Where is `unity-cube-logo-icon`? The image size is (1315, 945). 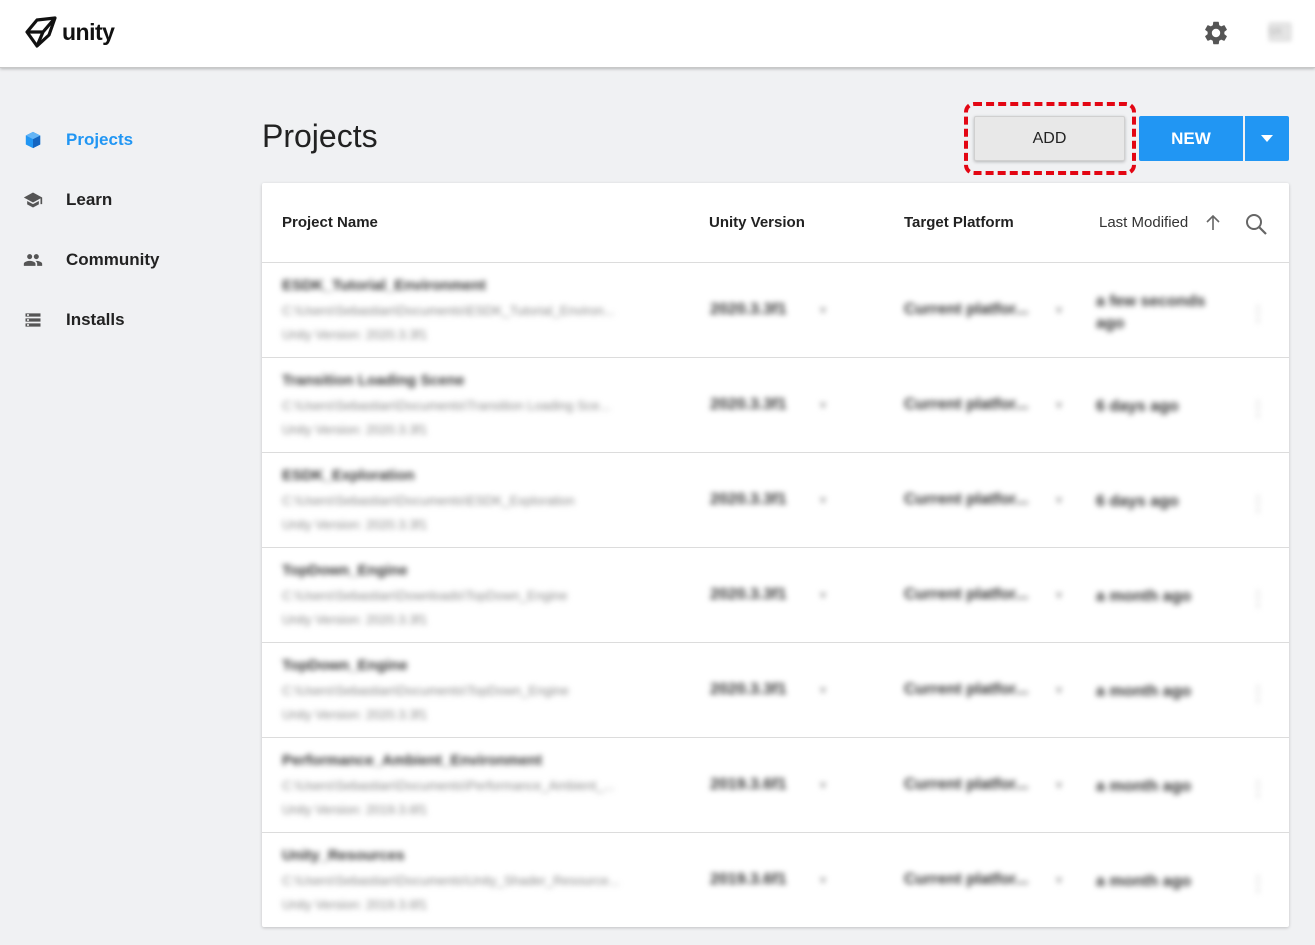
unity-cube-logo-icon is located at coordinates (41, 32).